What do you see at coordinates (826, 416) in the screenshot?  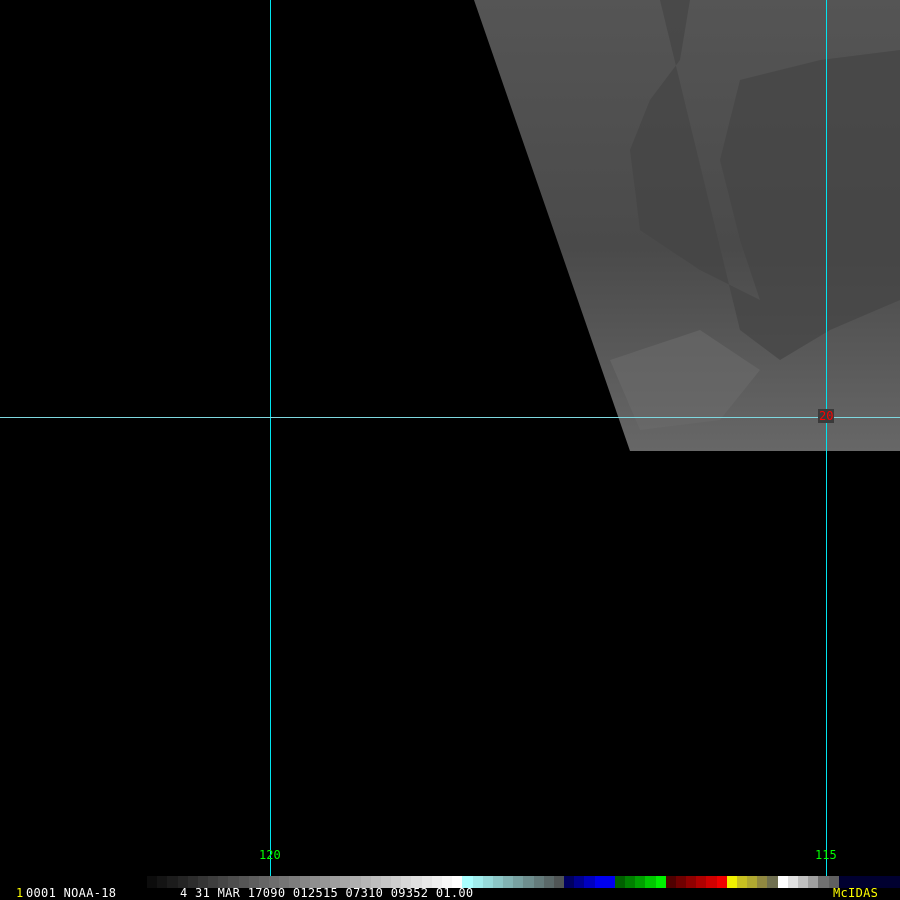 I see `latitude-label: 20` at bounding box center [826, 416].